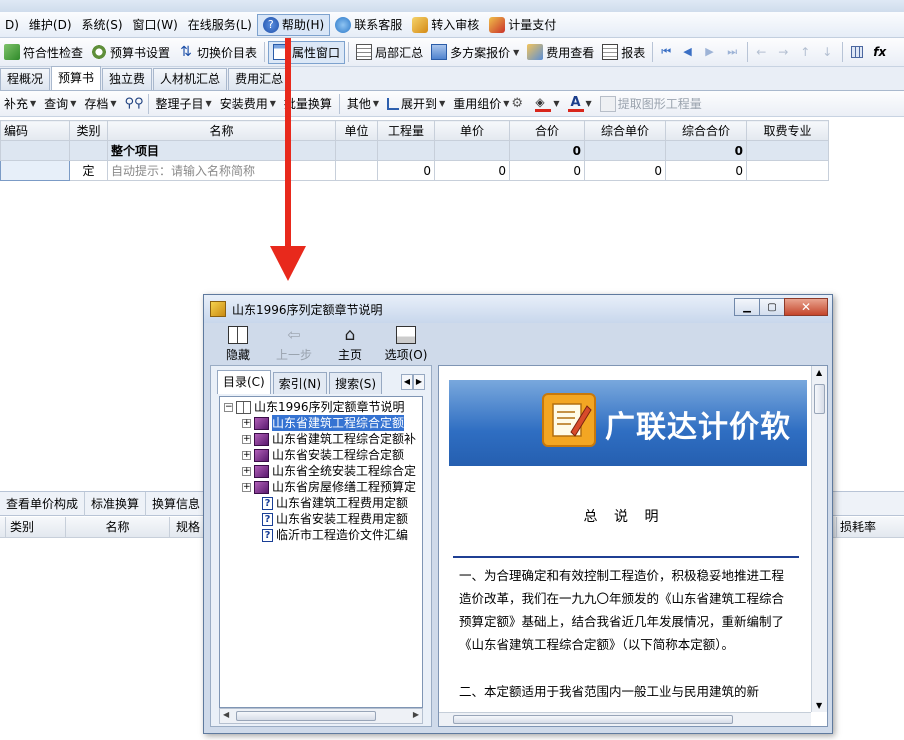 The image size is (904, 740). Describe the element at coordinates (866, 527) in the screenshot. I see `header-loss-rate: 损耗率` at that location.